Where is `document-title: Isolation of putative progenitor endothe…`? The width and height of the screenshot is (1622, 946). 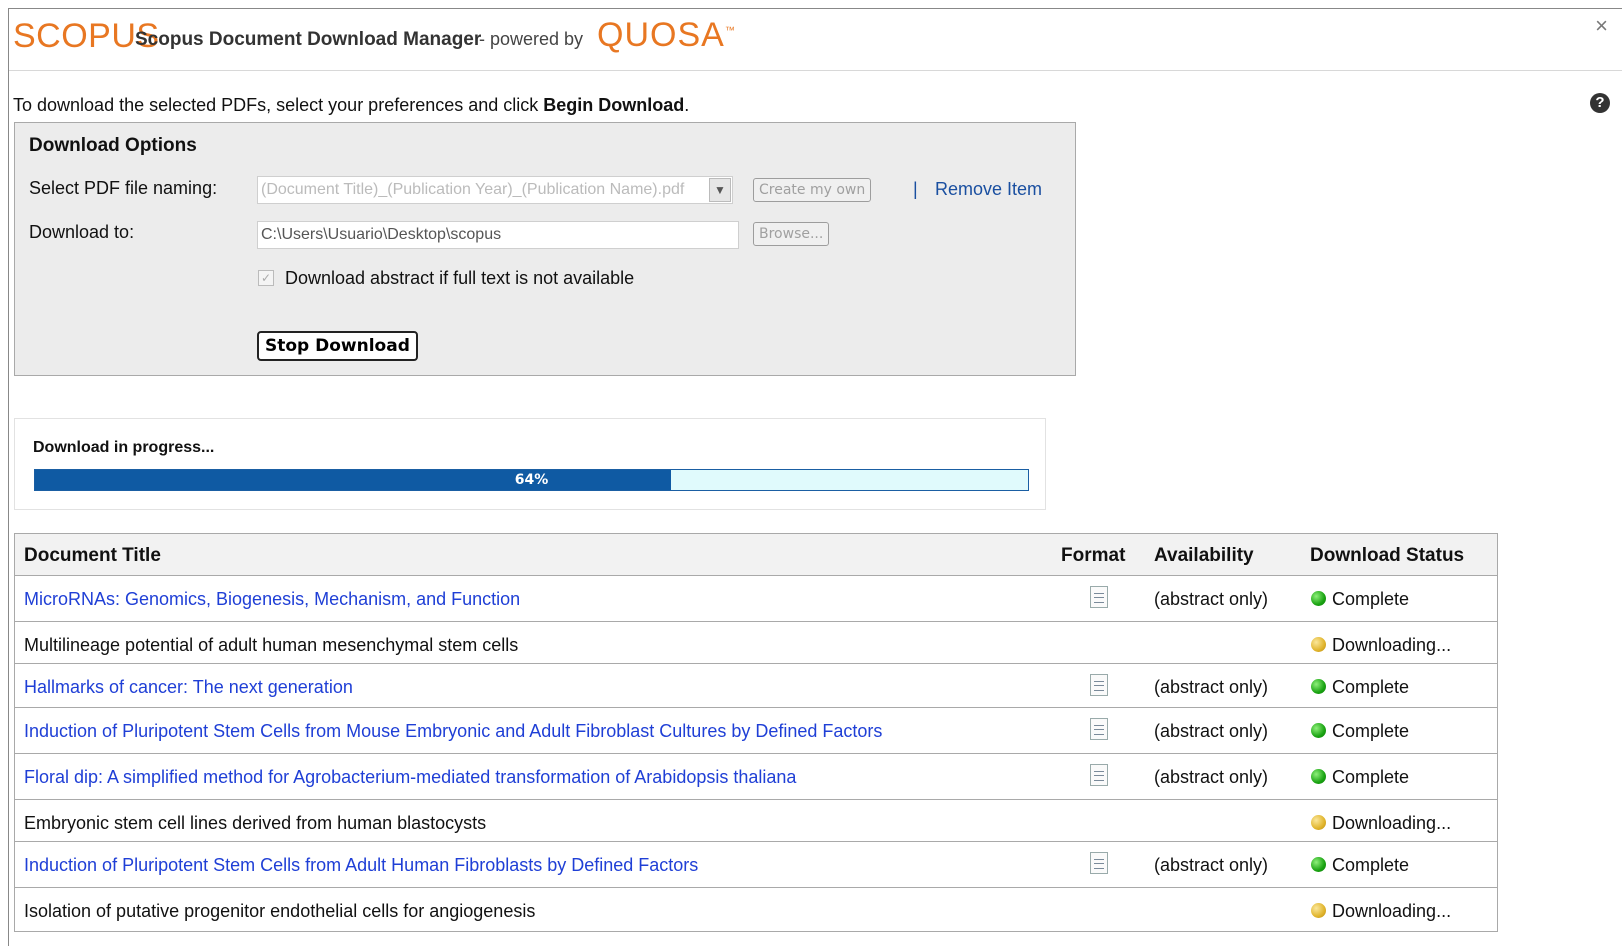 document-title: Isolation of putative progenitor endothe… is located at coordinates (280, 911).